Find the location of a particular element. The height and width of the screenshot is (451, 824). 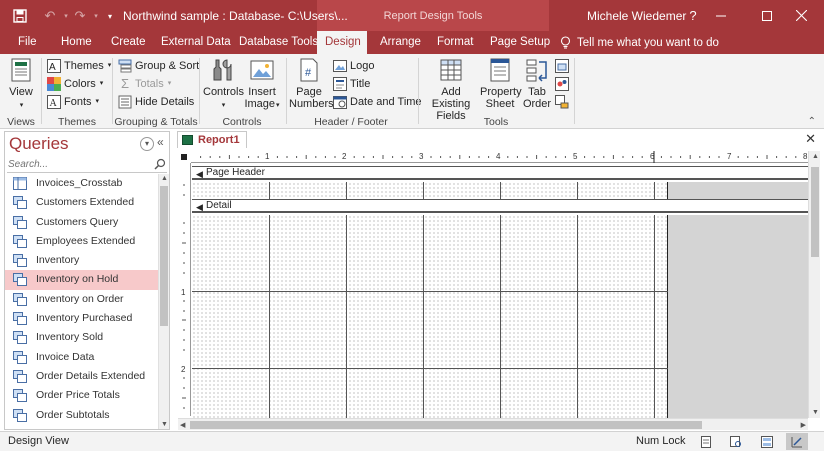

list-item: Order Subtotals is located at coordinates (81, 415).